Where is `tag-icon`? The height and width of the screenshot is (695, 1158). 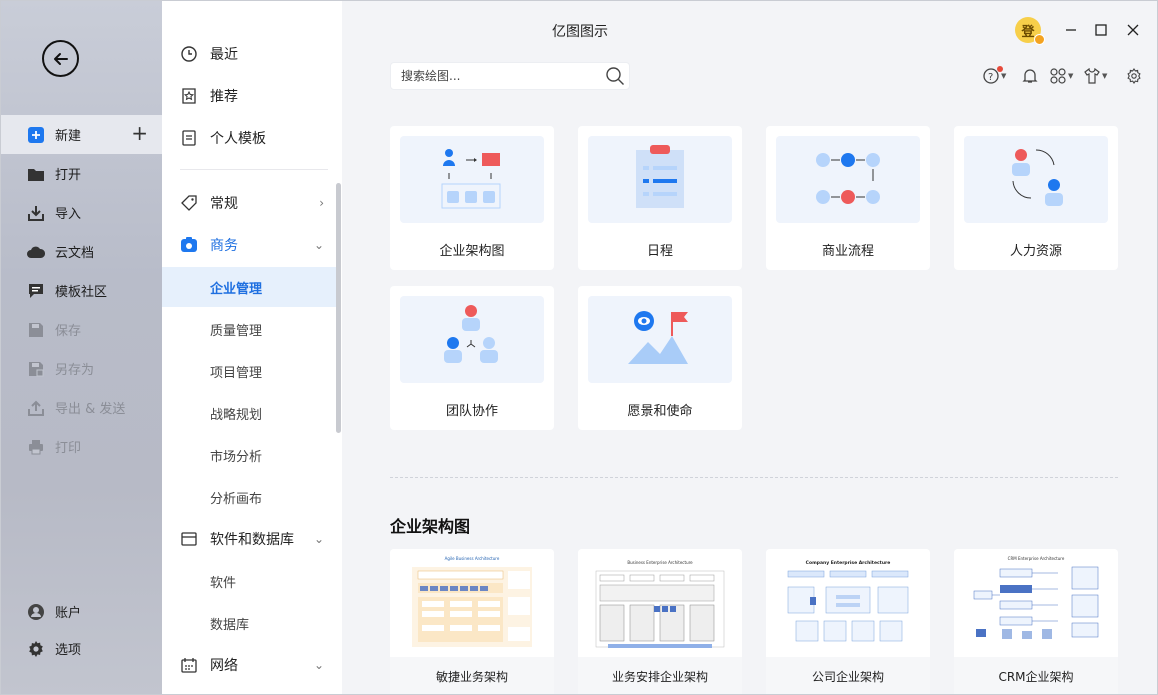 tag-icon is located at coordinates (189, 203).